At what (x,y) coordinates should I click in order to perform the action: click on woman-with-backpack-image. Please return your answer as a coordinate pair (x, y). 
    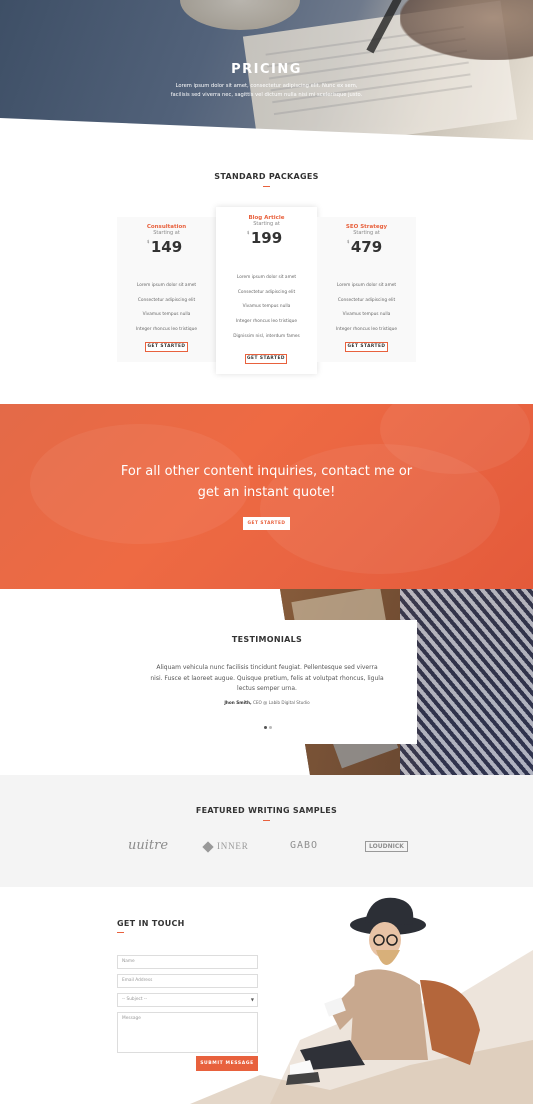
    Looking at the image, I should click on (361, 1000).